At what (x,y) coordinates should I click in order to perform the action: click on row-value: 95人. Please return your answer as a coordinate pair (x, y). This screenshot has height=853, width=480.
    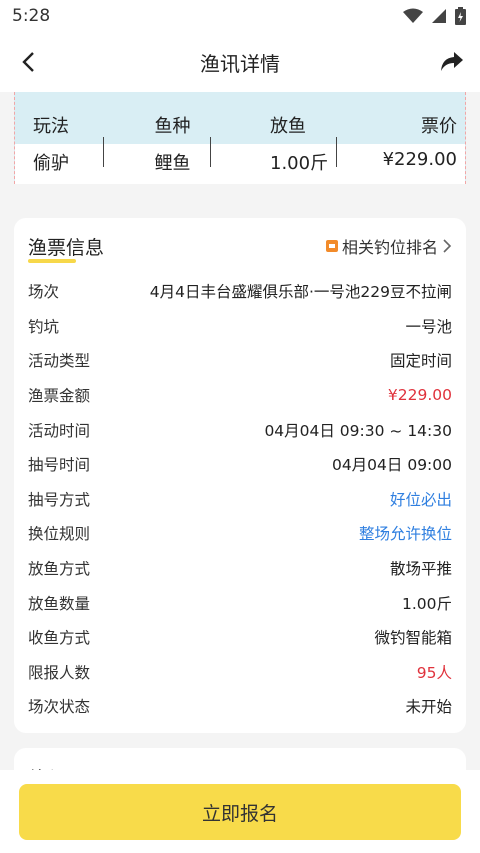
    Looking at the image, I should click on (434, 672).